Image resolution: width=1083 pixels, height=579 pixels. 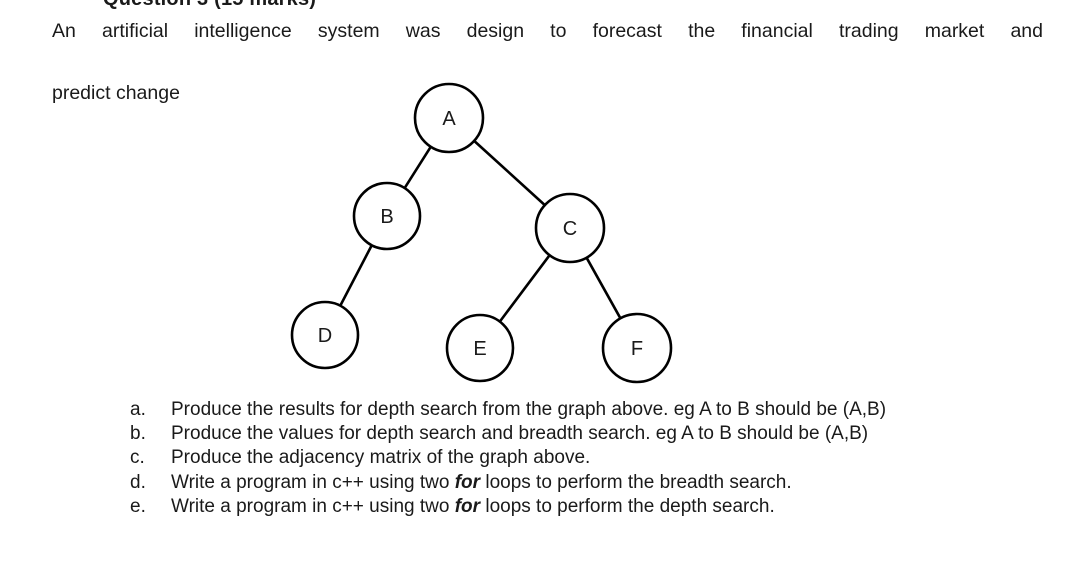 I want to click on graph-edge-a-c, so click(x=509, y=173).